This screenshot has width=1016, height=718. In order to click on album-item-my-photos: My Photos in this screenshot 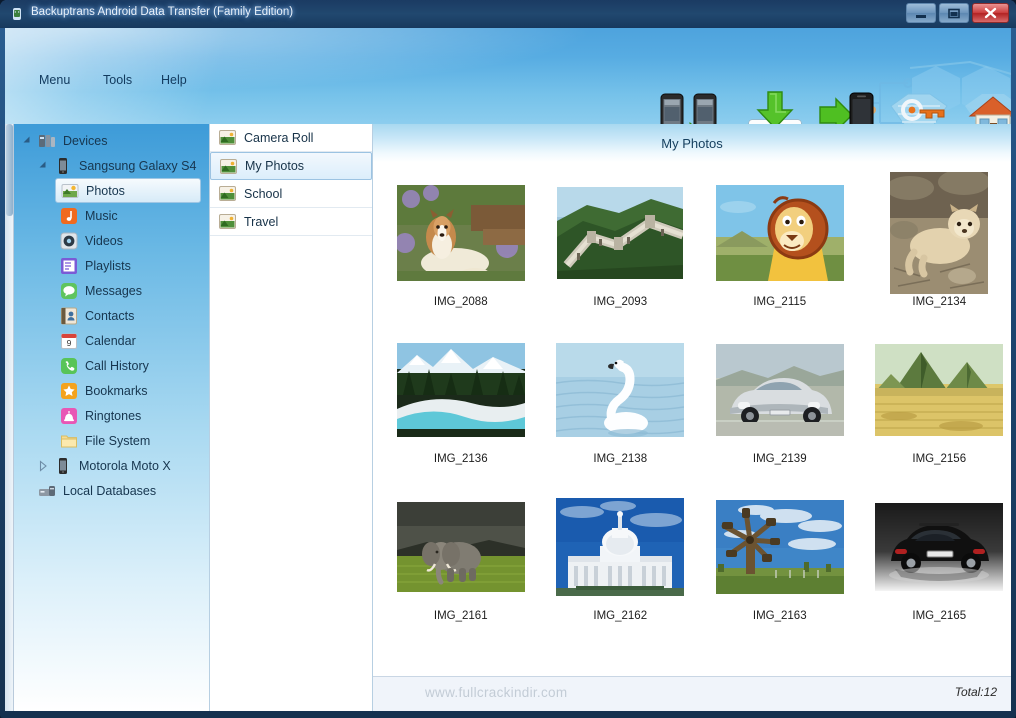, I will do `click(291, 166)`.